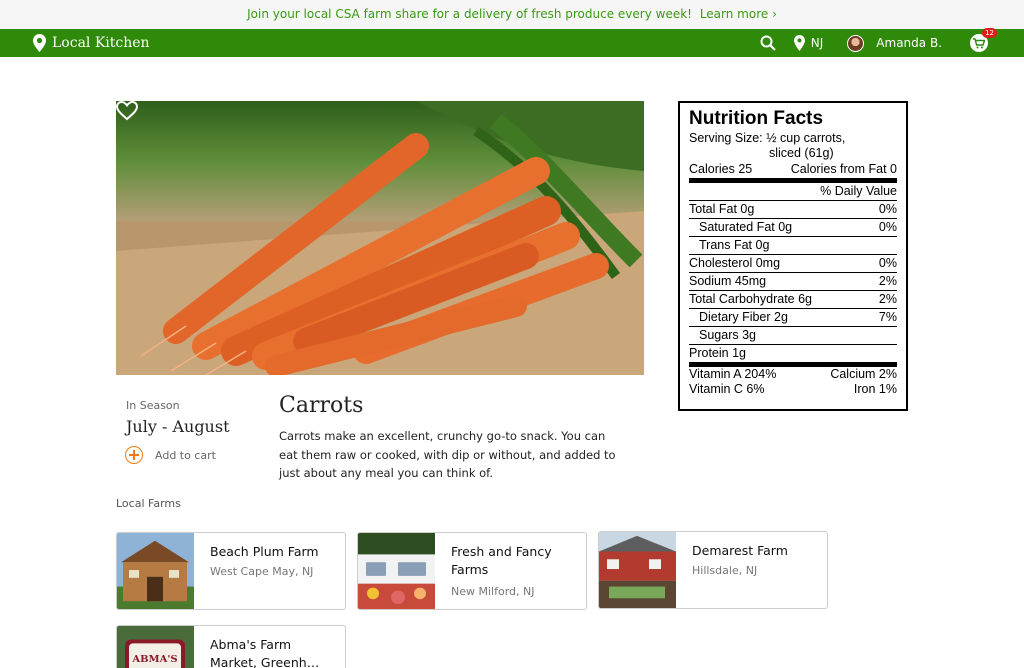 The height and width of the screenshot is (668, 1024). What do you see at coordinates (101, 43) in the screenshot?
I see `brand-name: Local Kitchen` at bounding box center [101, 43].